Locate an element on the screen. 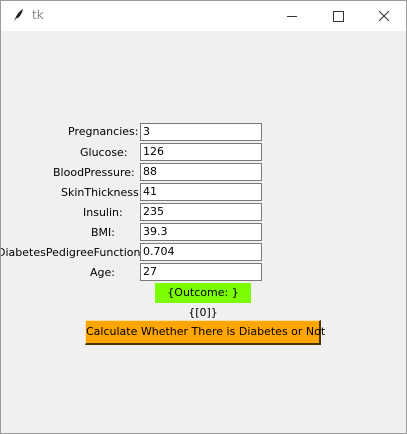 The height and width of the screenshot is (434, 407). age-input: 27 is located at coordinates (201, 272).